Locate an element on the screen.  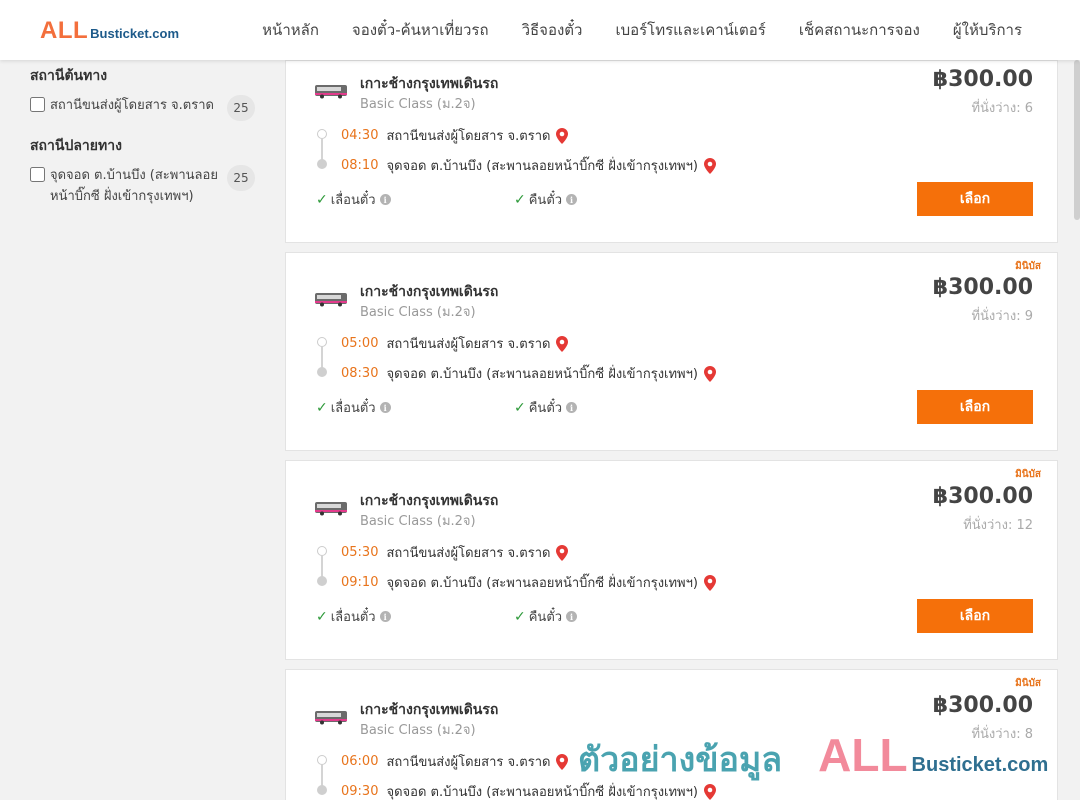
departure-stop: 05:00 สถานีขนส่งผู้โดยสาร จ.ตราด is located at coordinates (455, 343).